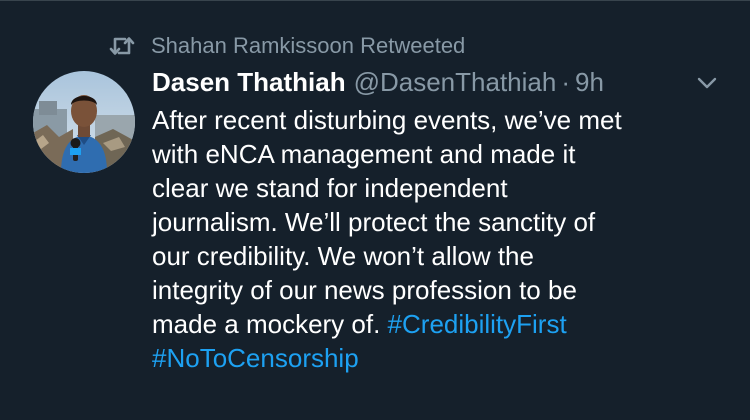 The image size is (750, 420). Describe the element at coordinates (308, 46) in the screenshot. I see `retweet-label: Shahan Ramkissoon Retweeted` at that location.